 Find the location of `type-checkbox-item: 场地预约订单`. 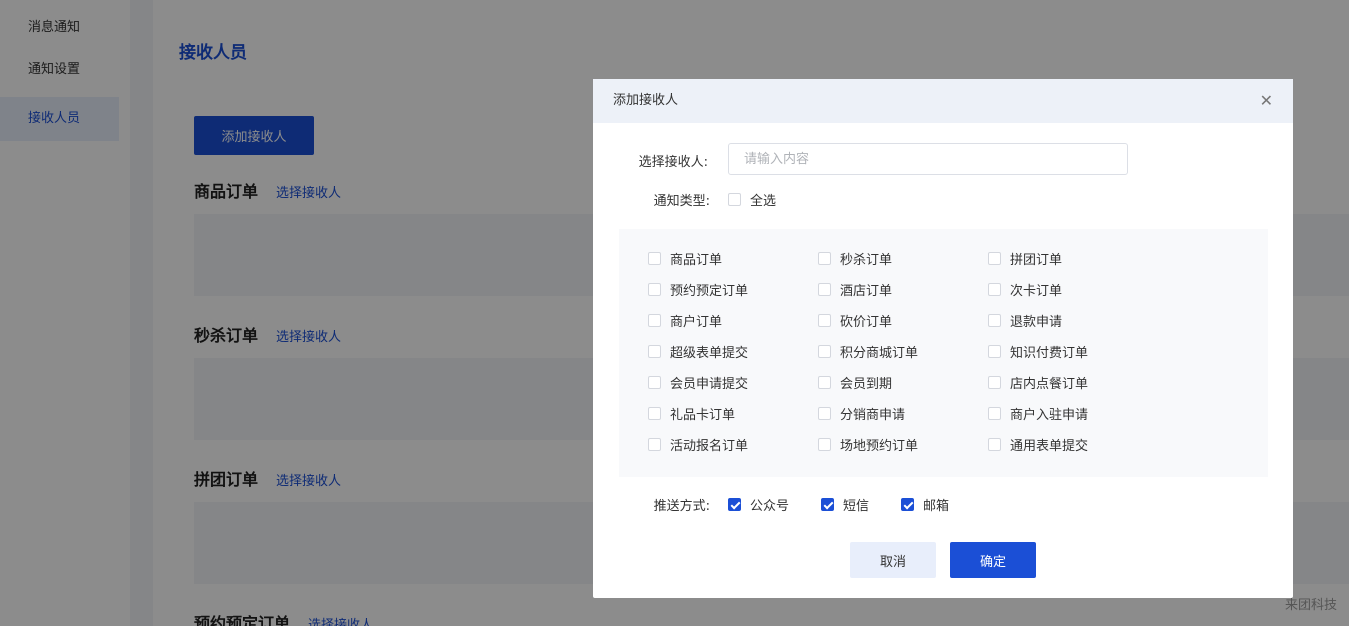

type-checkbox-item: 场地预约订单 is located at coordinates (903, 444).